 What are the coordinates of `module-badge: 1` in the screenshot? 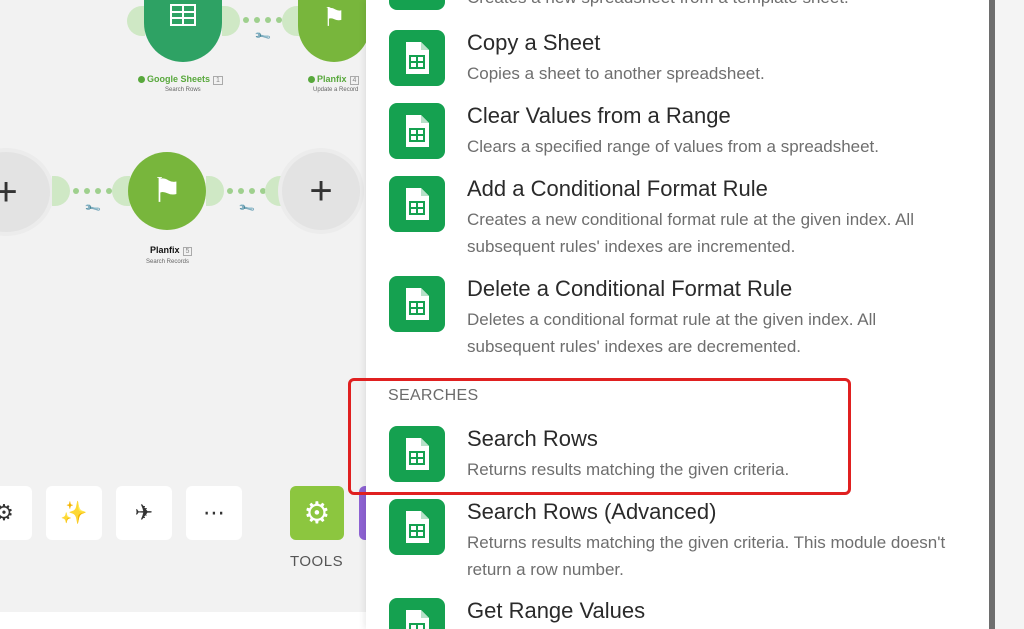 It's located at (218, 80).